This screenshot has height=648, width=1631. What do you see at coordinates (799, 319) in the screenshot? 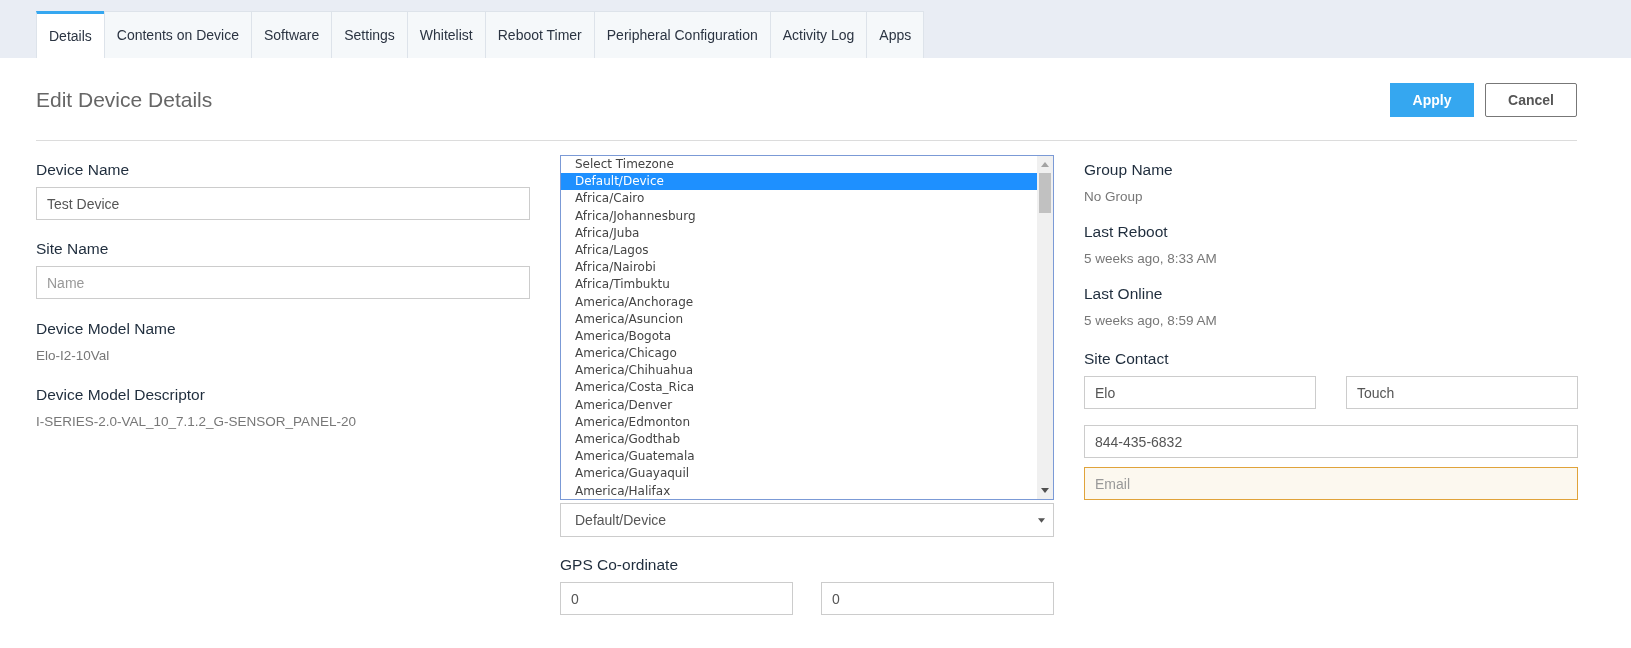
I see `list-option: America/Asuncion` at bounding box center [799, 319].